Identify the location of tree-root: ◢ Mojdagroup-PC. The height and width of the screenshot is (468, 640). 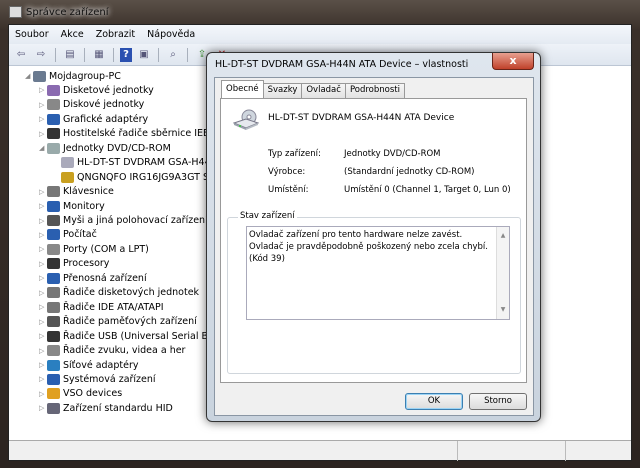
(73, 76).